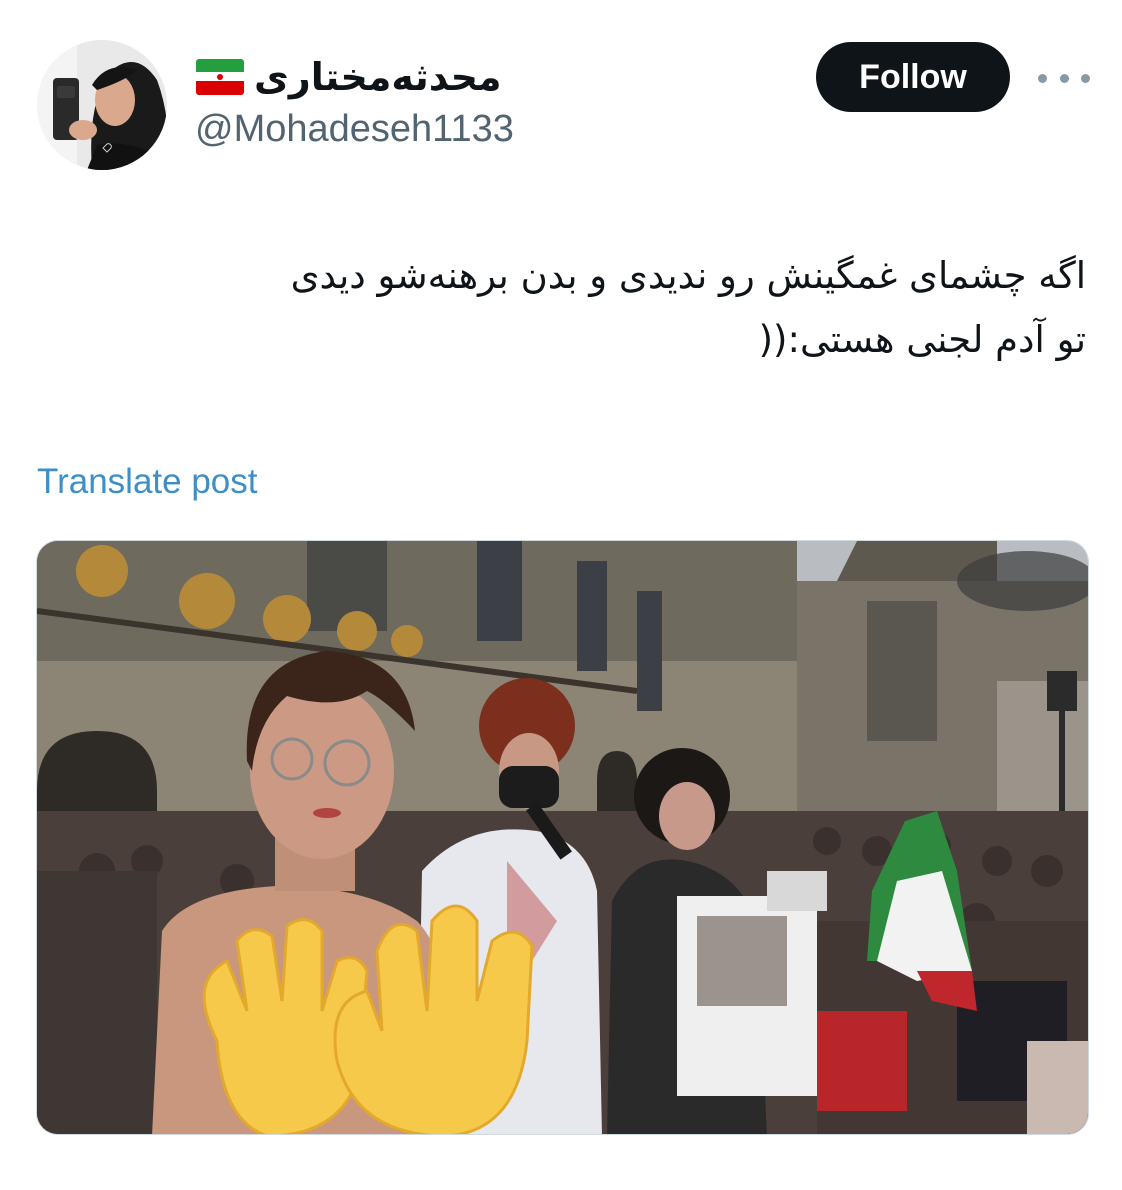  Describe the element at coordinates (147, 482) in the screenshot. I see `translate-post-link: Translate post` at that location.